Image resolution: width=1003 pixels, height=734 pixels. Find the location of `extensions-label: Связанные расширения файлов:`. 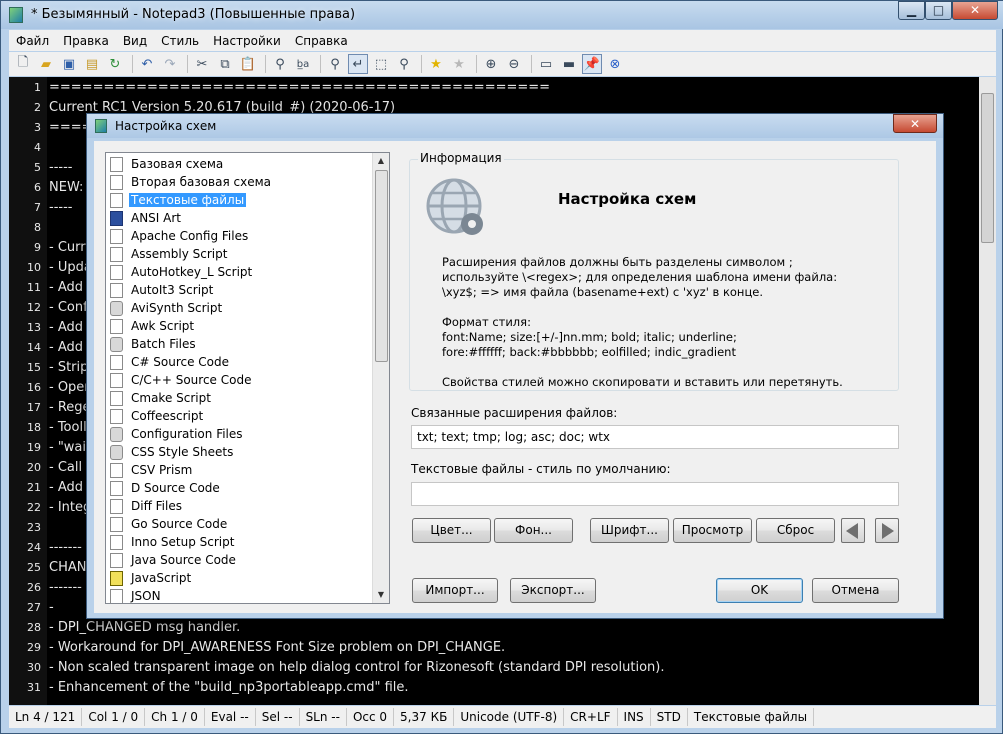

extensions-label: Связанные расширения файлов: is located at coordinates (514, 413).